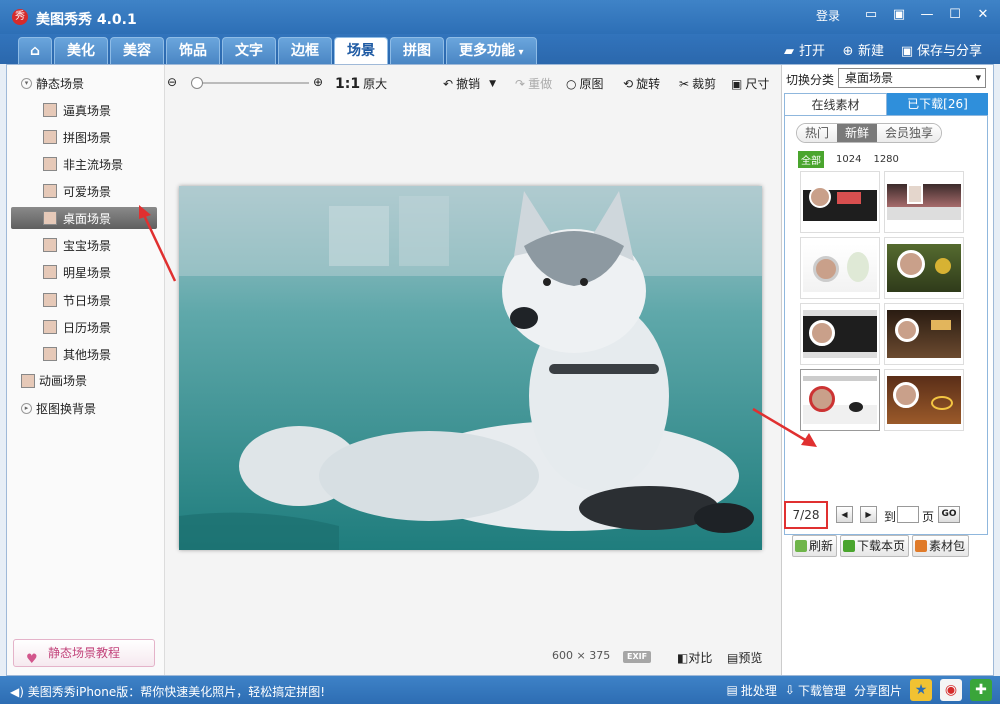 The image size is (1000, 713). What do you see at coordinates (417, 50) in the screenshot?
I see `tab-collage: 拼图` at bounding box center [417, 50].